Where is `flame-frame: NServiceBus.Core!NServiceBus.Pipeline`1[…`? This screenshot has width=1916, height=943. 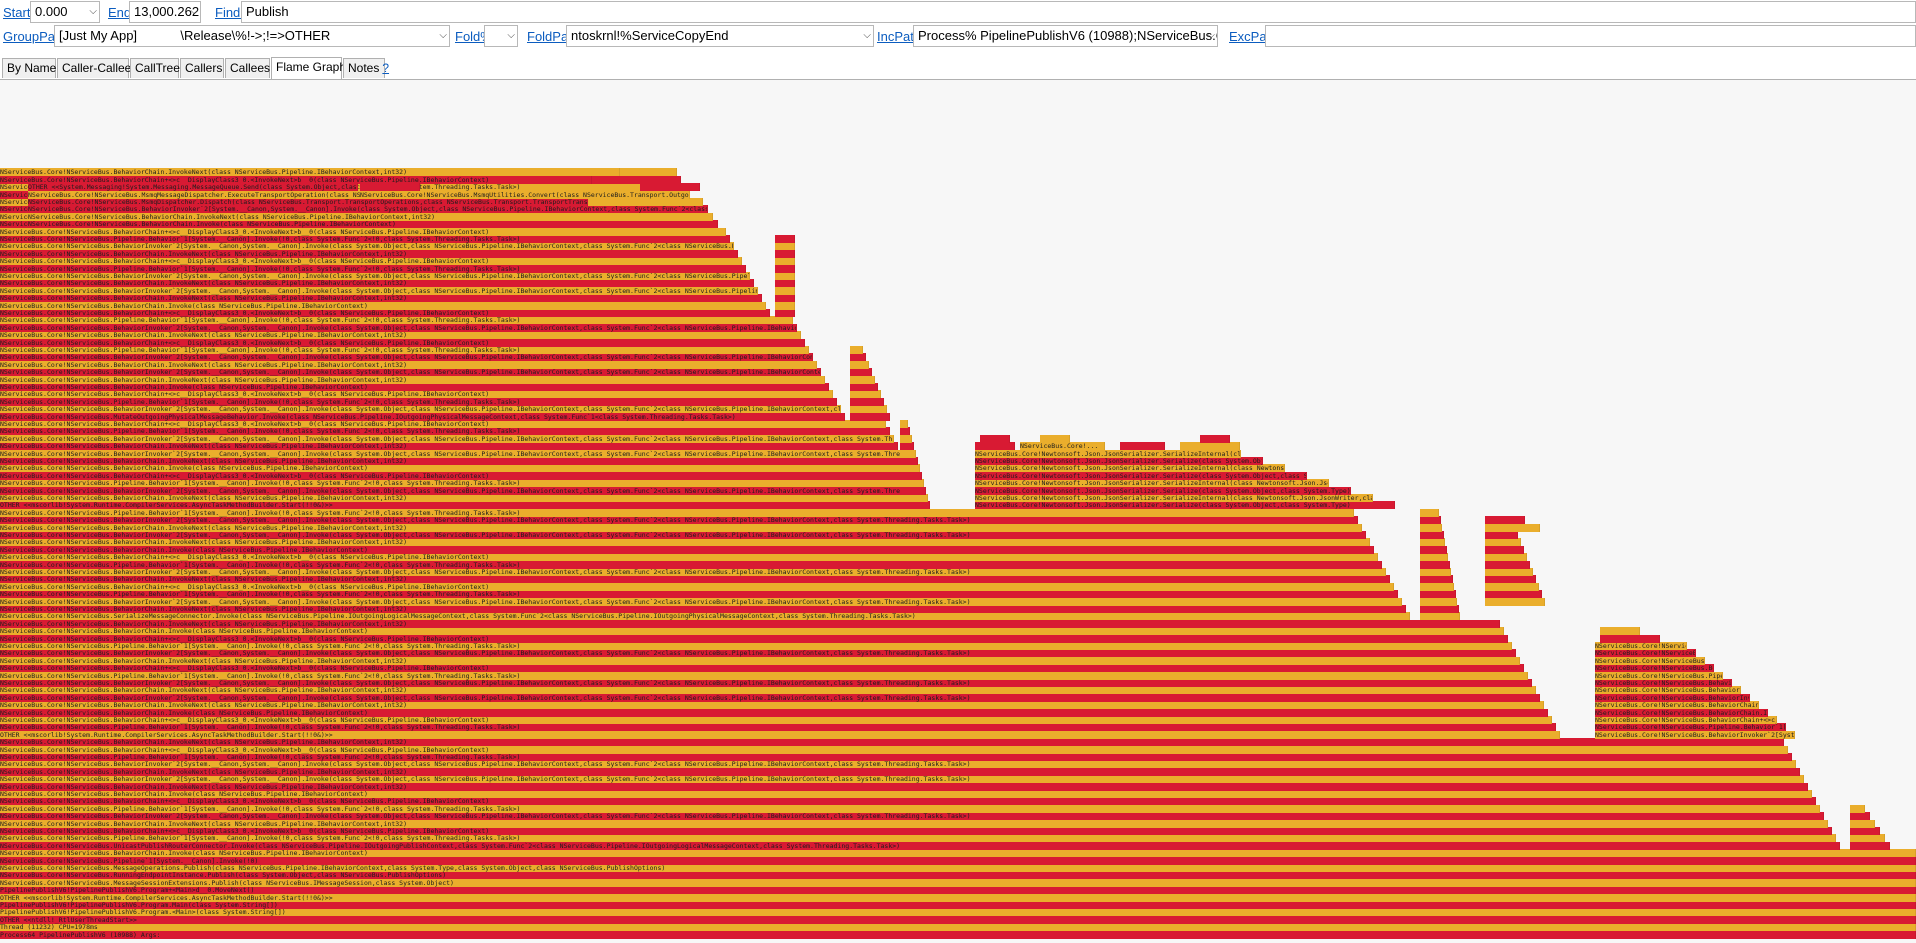
flame-frame: NServiceBus.Core!NServiceBus.Pipeline`1[… is located at coordinates (958, 860).